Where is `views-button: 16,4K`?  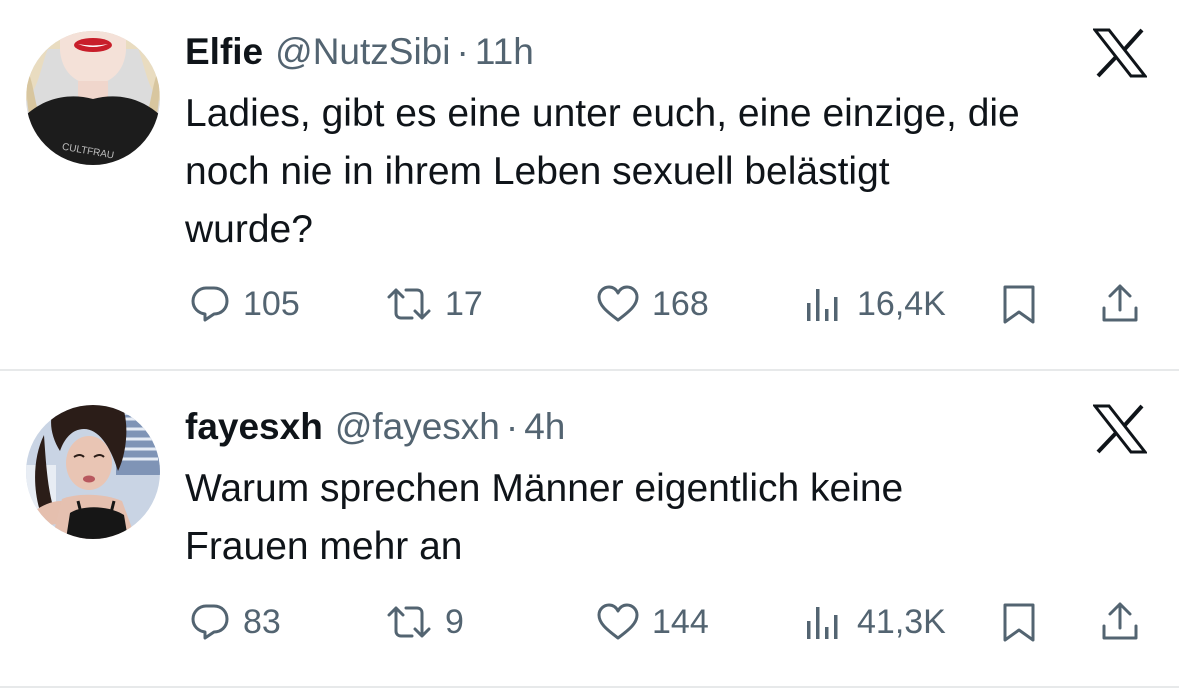 views-button: 16,4K is located at coordinates (873, 304).